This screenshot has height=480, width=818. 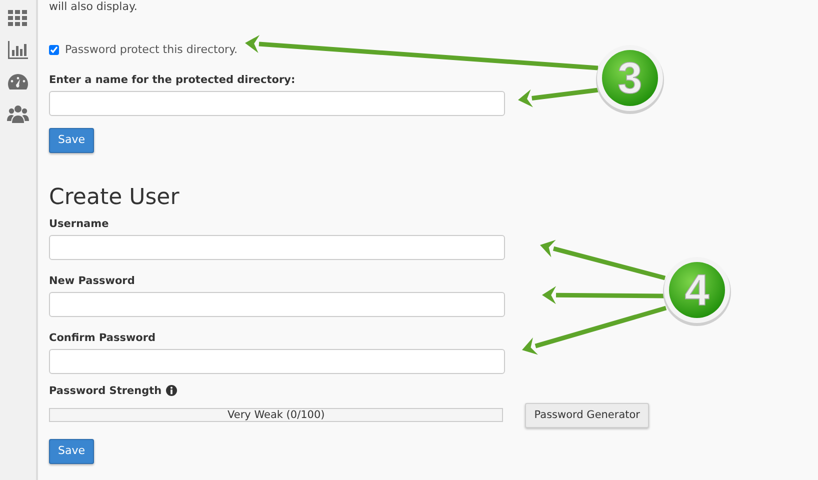 I want to click on users-icon, so click(x=18, y=114).